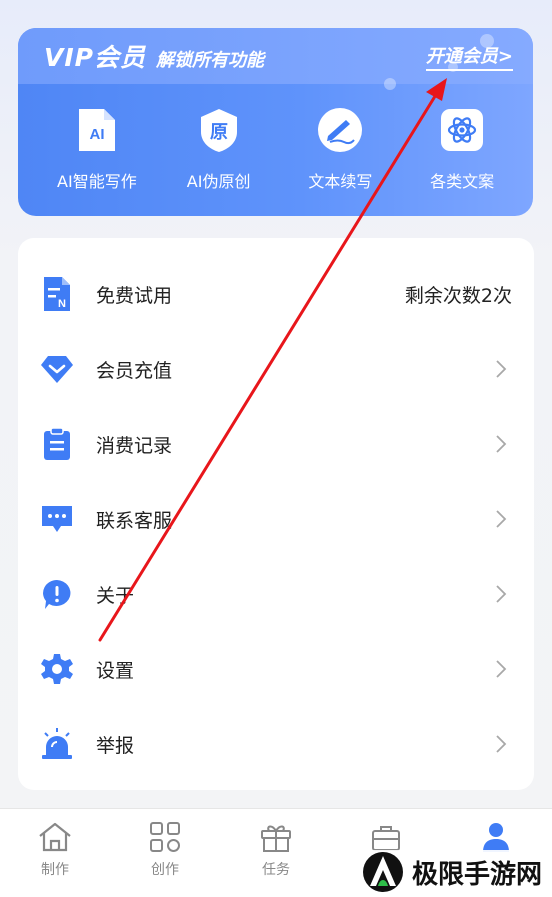 Image resolution: width=552 pixels, height=897 pixels. I want to click on watermark-logo-icon, so click(383, 872).